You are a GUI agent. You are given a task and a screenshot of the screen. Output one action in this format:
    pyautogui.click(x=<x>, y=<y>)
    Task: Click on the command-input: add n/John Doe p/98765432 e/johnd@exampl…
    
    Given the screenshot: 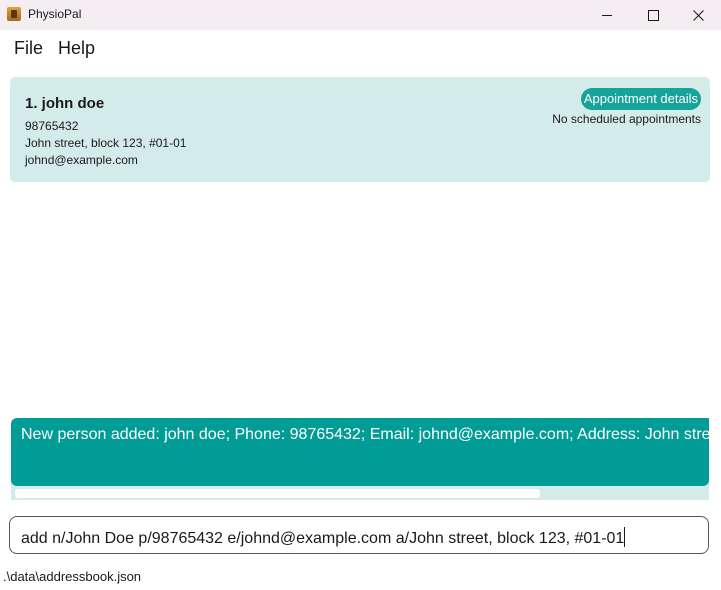 What is the action you would take?
    pyautogui.click(x=359, y=535)
    